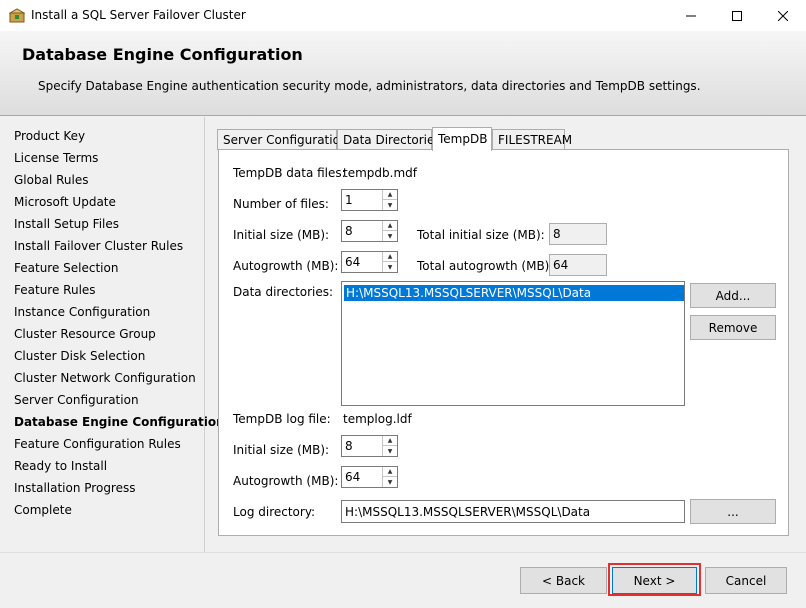  What do you see at coordinates (66, 268) in the screenshot?
I see `nav-item-feature-selection: Feature Selection` at bounding box center [66, 268].